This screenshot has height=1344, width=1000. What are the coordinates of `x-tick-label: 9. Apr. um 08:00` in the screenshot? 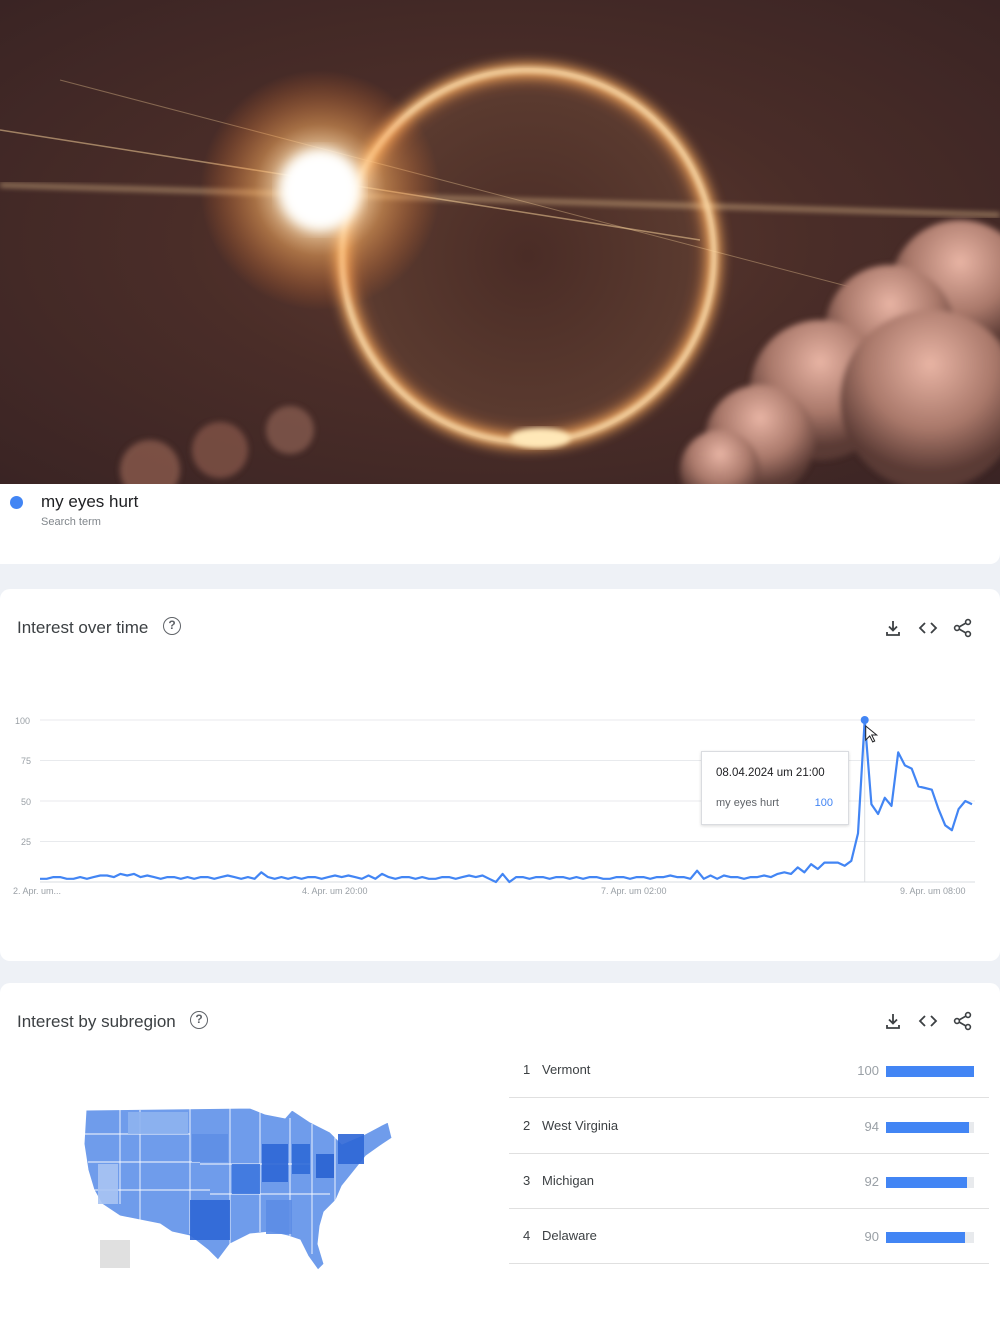 It's located at (933, 891).